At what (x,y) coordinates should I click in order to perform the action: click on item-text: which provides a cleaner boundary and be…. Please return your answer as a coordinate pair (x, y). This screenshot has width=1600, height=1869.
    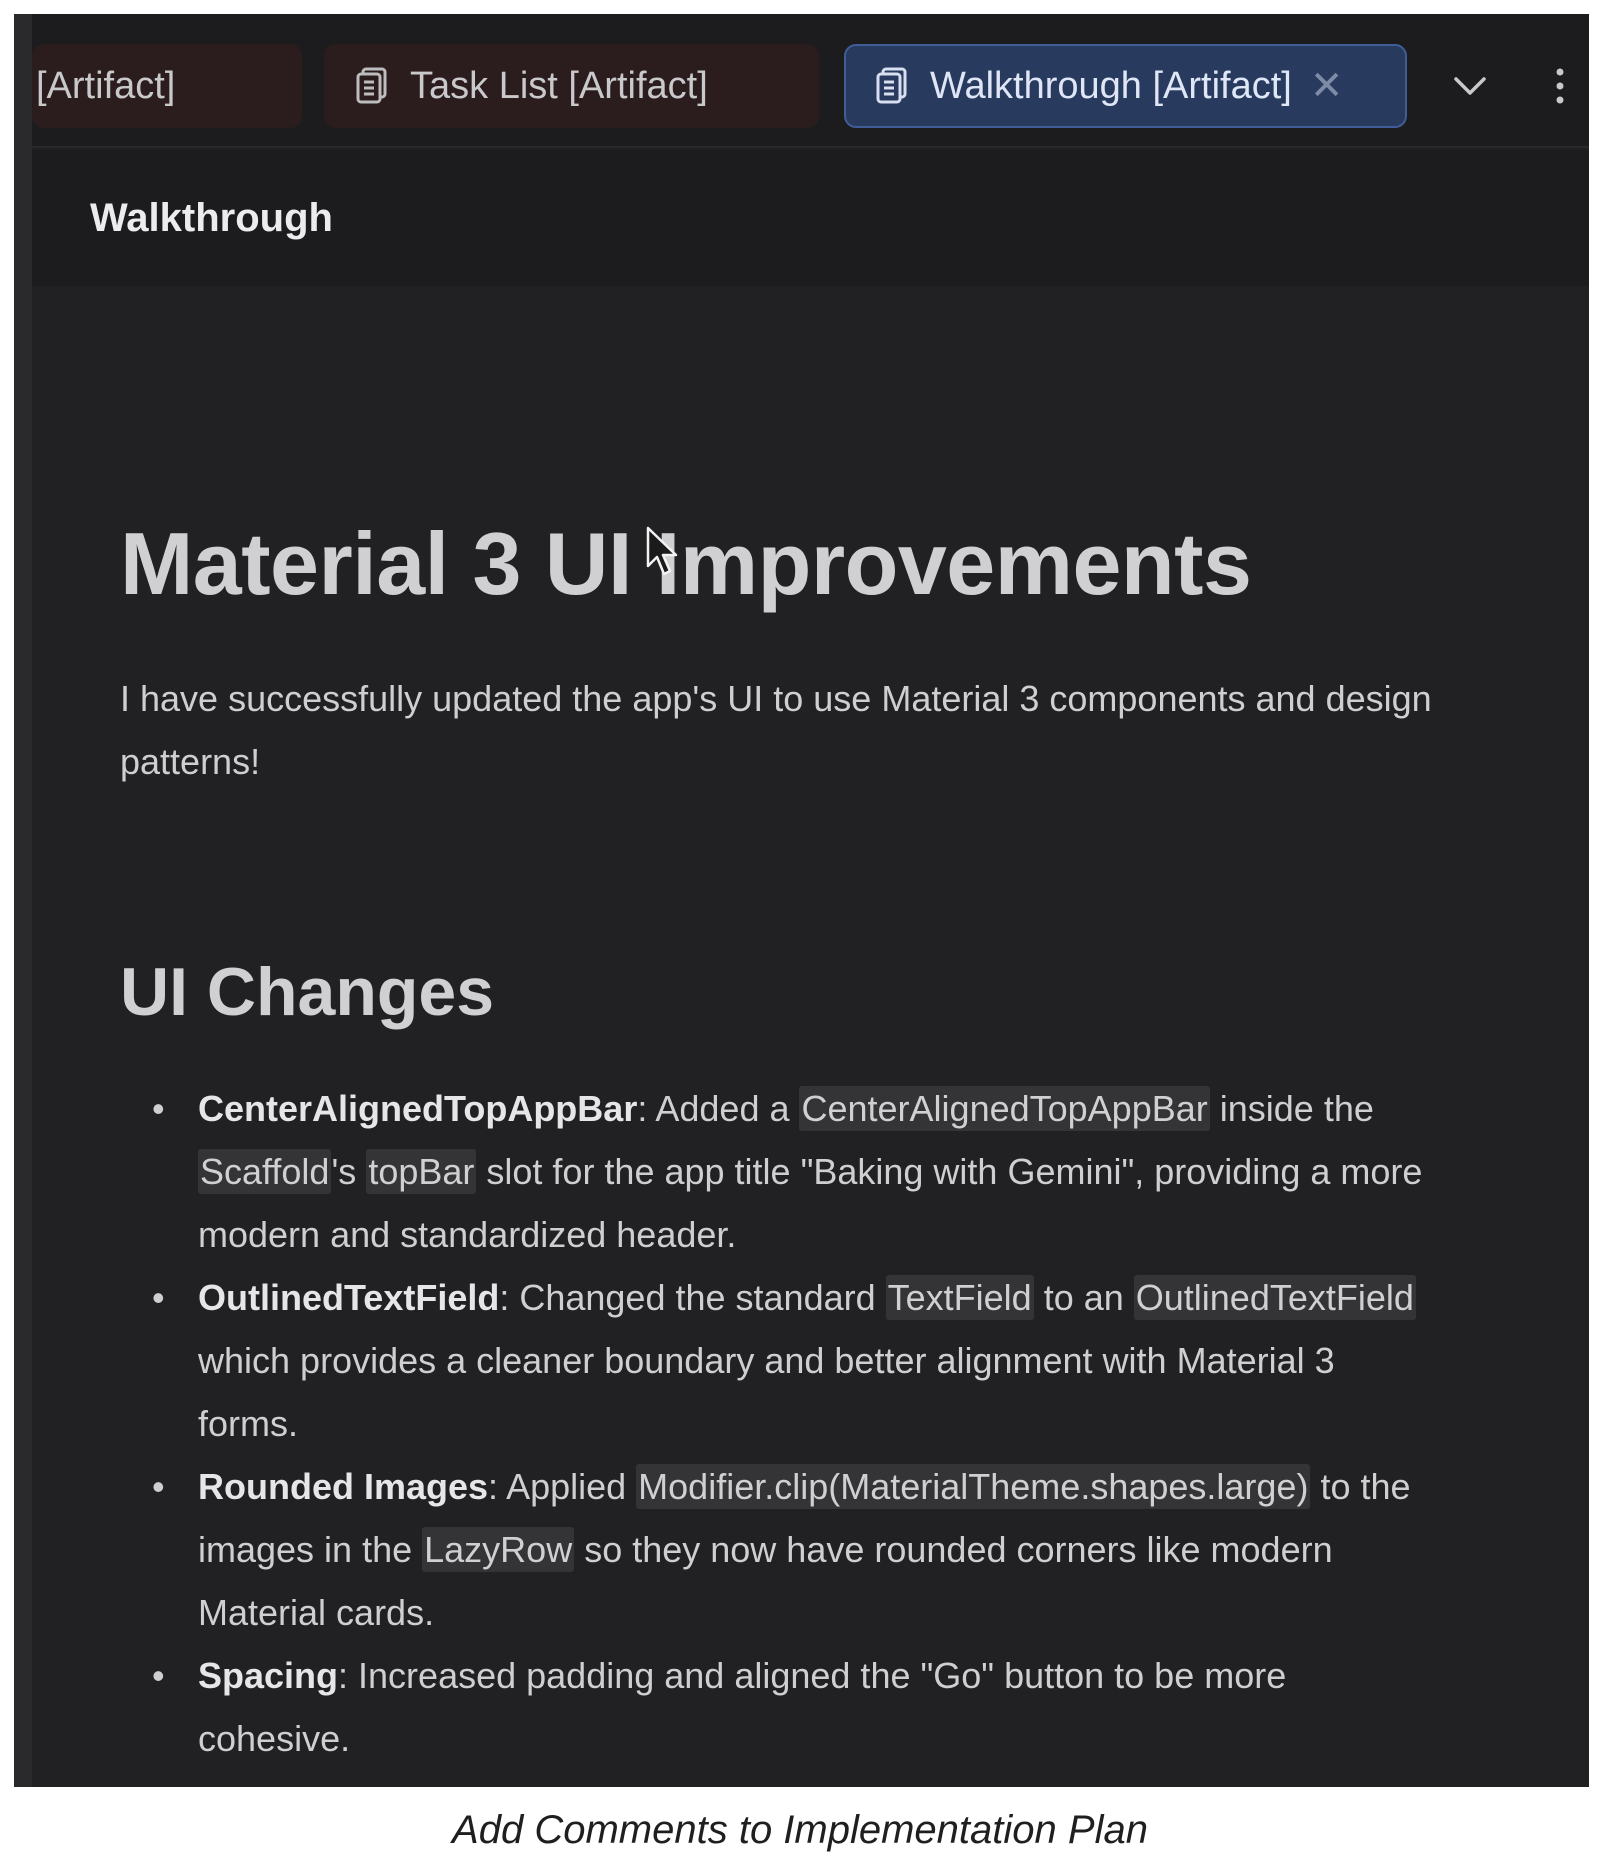
    Looking at the image, I should click on (766, 1391).